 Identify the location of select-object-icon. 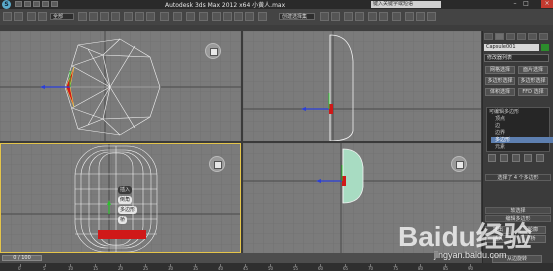
(82, 16).